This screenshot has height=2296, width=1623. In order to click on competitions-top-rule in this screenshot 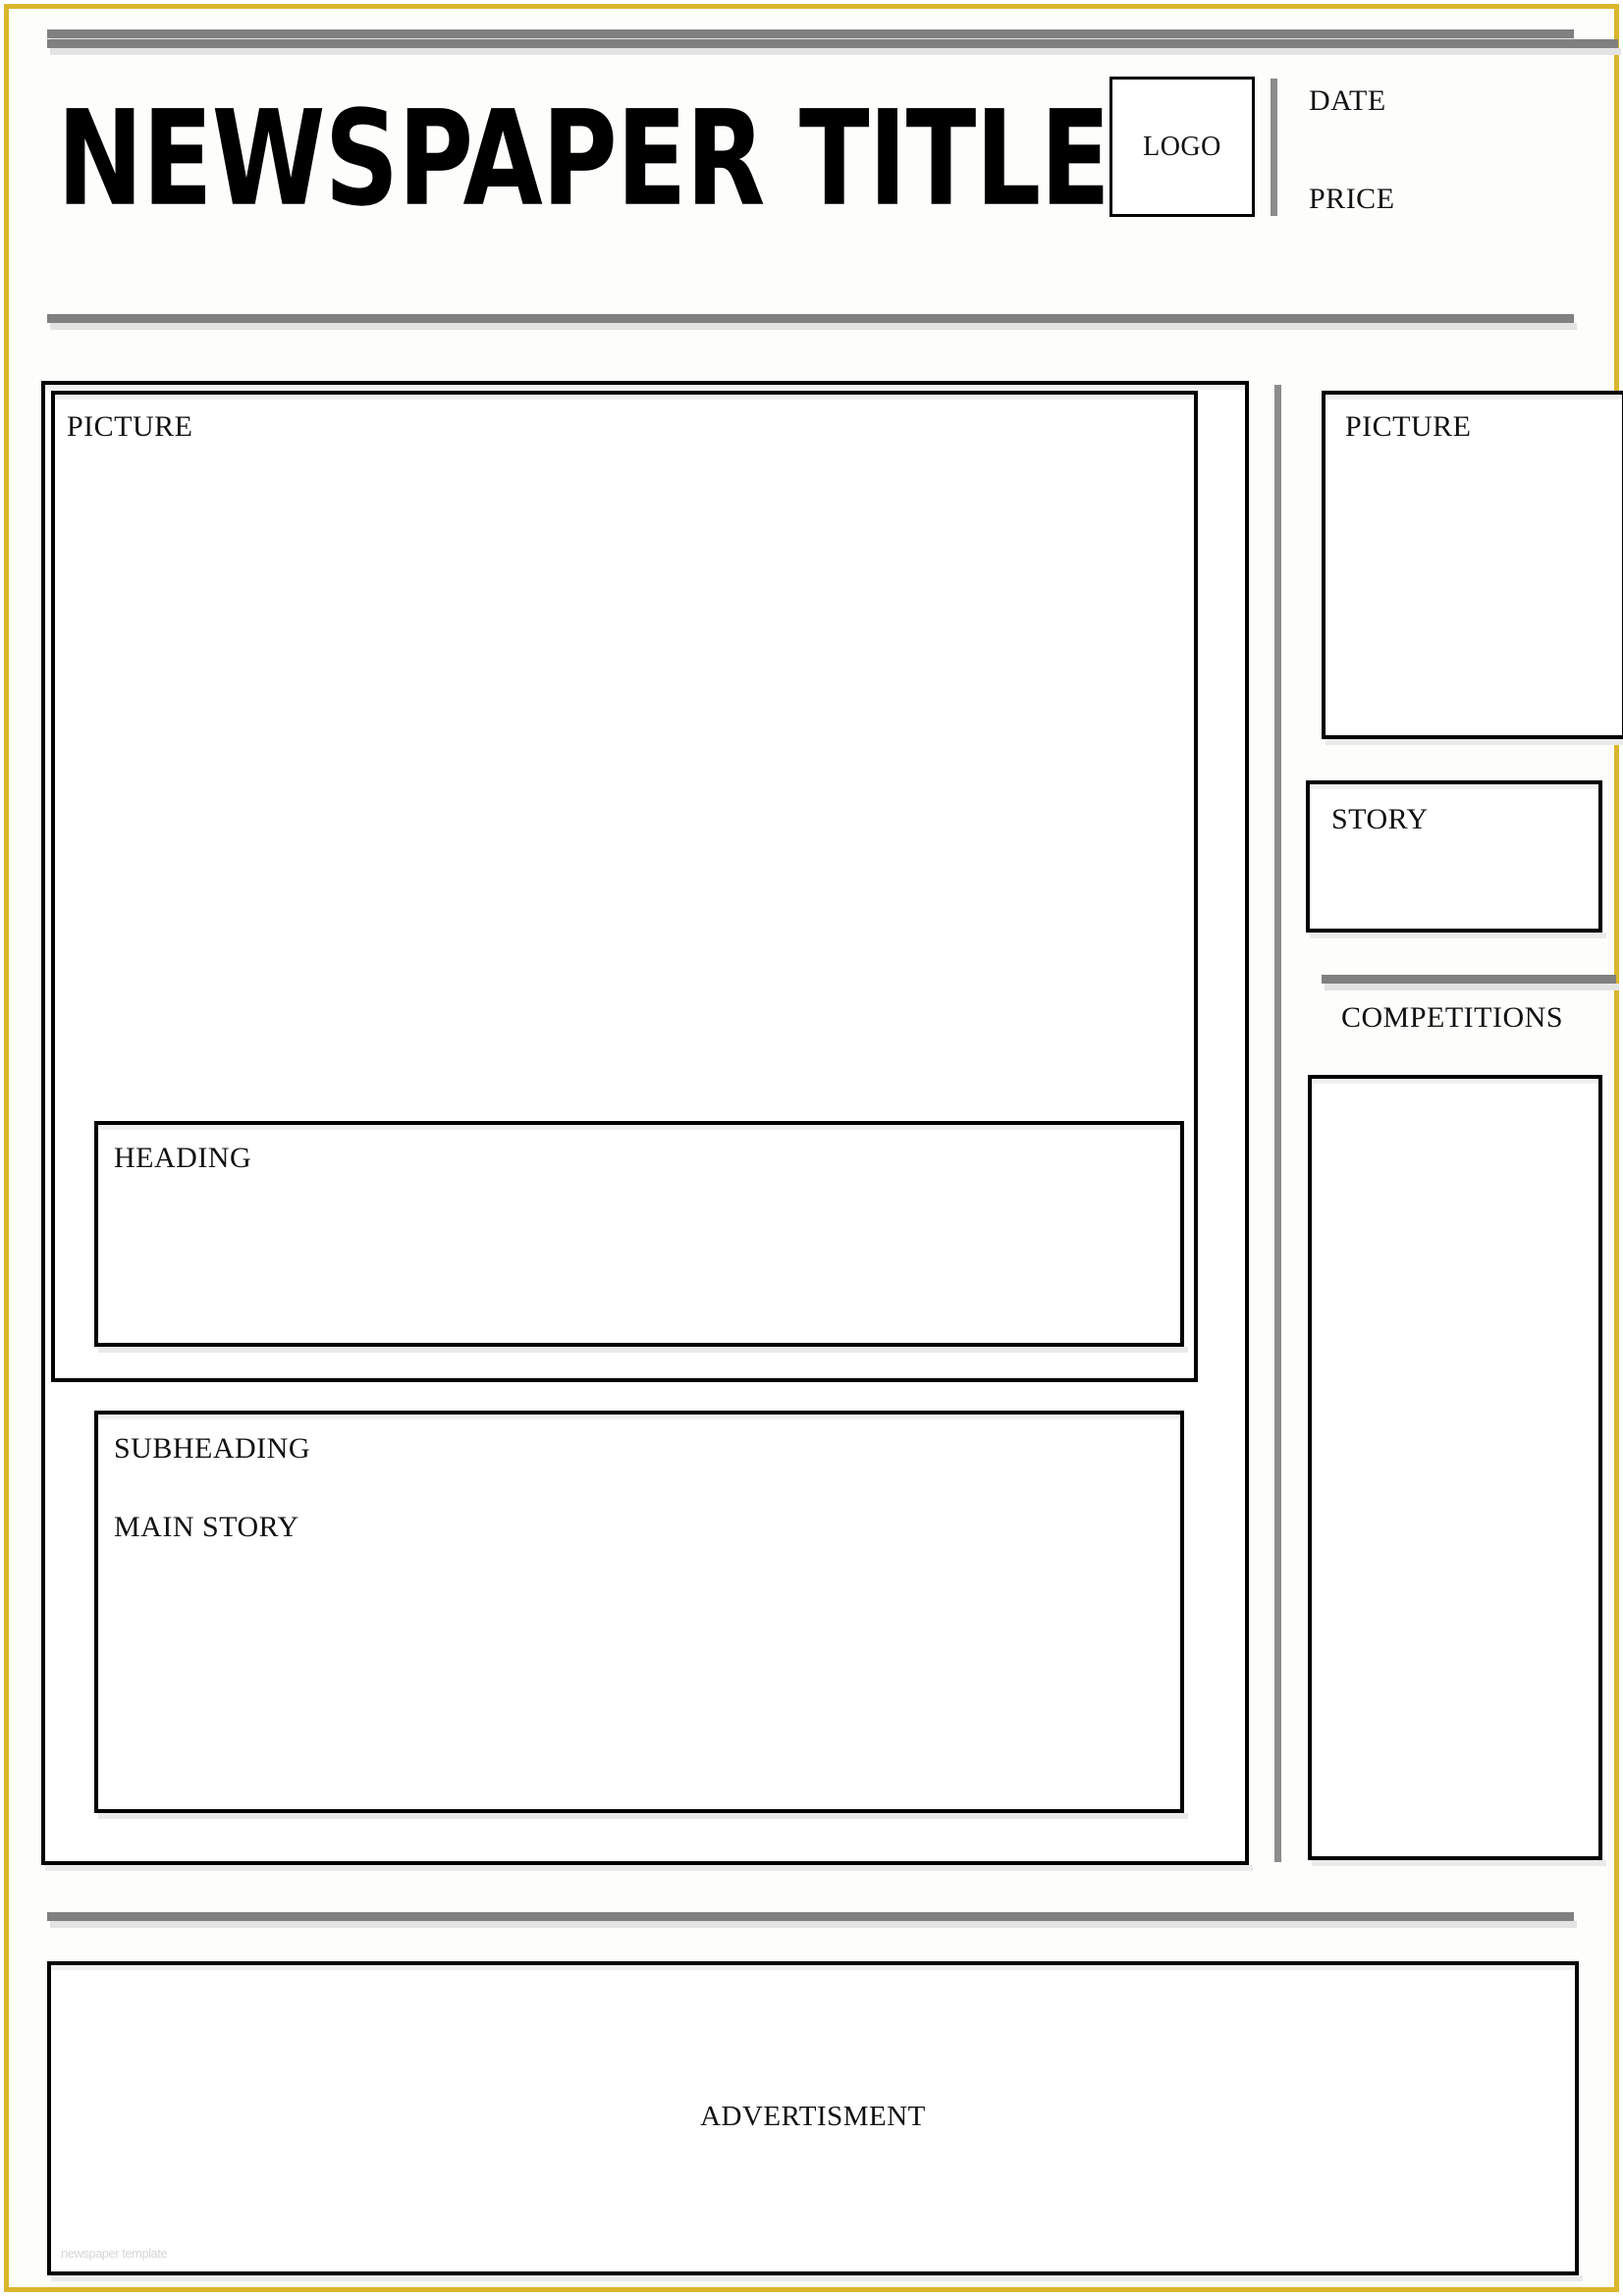, I will do `click(1470, 983)`.